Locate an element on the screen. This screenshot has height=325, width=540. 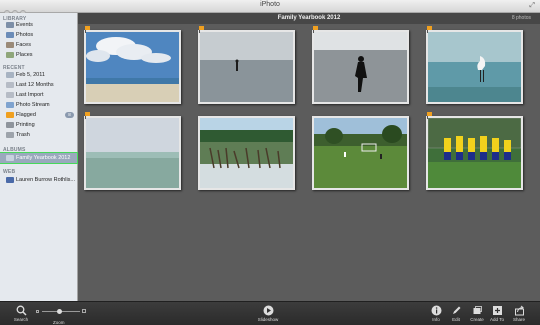
photo-person-in-water is located at coordinates (246, 67).